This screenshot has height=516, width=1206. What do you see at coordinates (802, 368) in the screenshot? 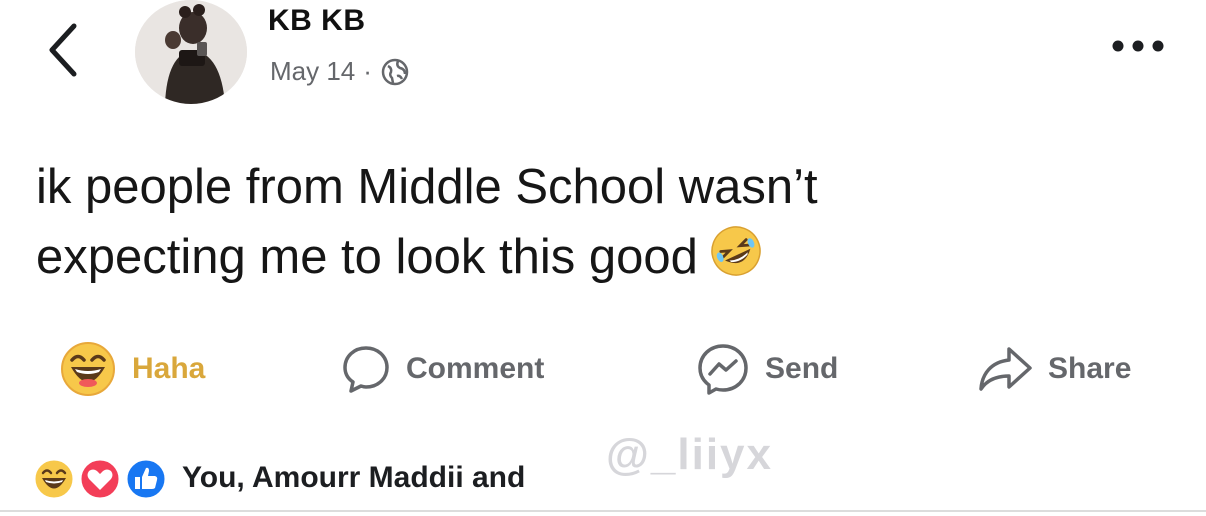
I see `send-label: Send` at bounding box center [802, 368].